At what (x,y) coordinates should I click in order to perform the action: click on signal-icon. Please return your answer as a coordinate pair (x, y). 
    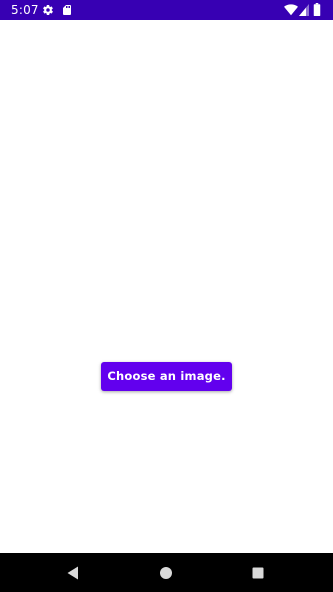
    Looking at the image, I should click on (304, 10).